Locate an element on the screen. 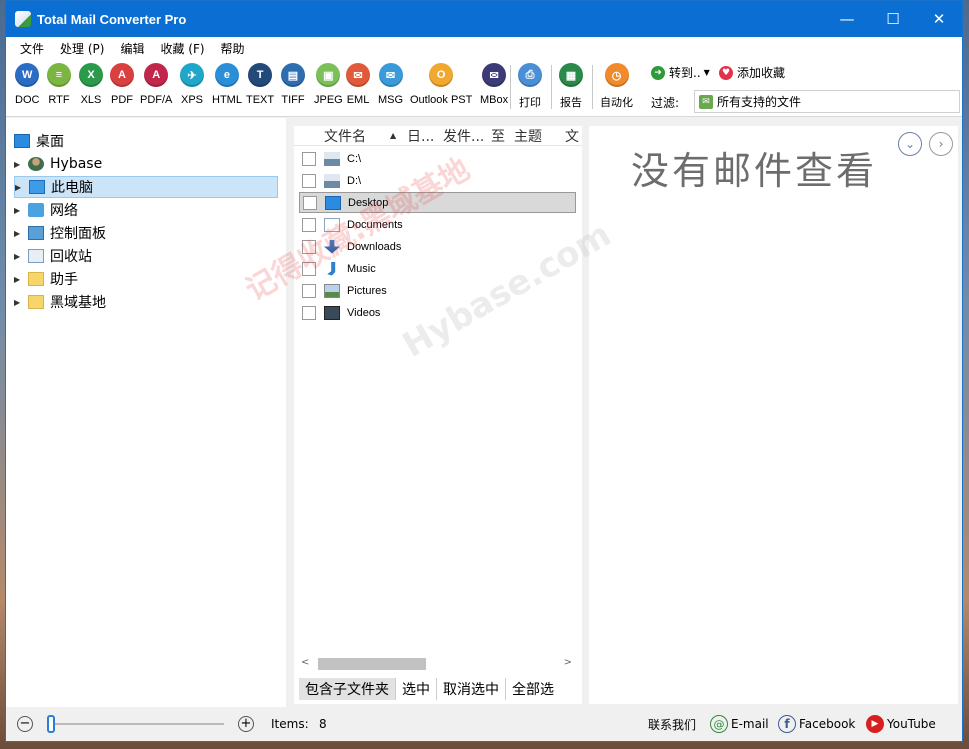 This screenshot has width=969, height=749. col-file: 文 is located at coordinates (572, 136).